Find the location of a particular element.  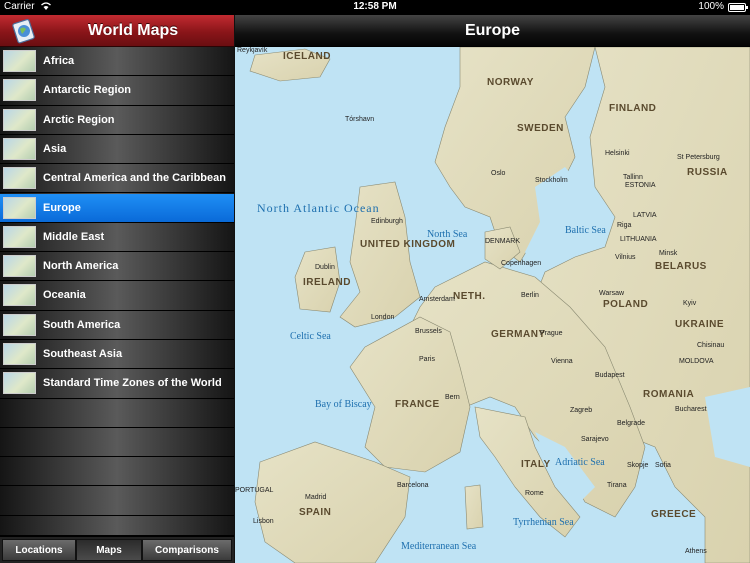

label-ireland: IRELAND is located at coordinates (327, 282).